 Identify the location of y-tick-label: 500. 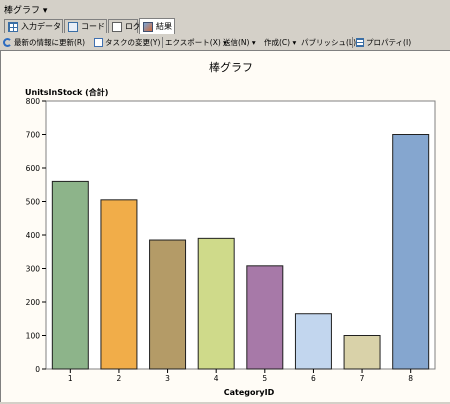
(33, 202).